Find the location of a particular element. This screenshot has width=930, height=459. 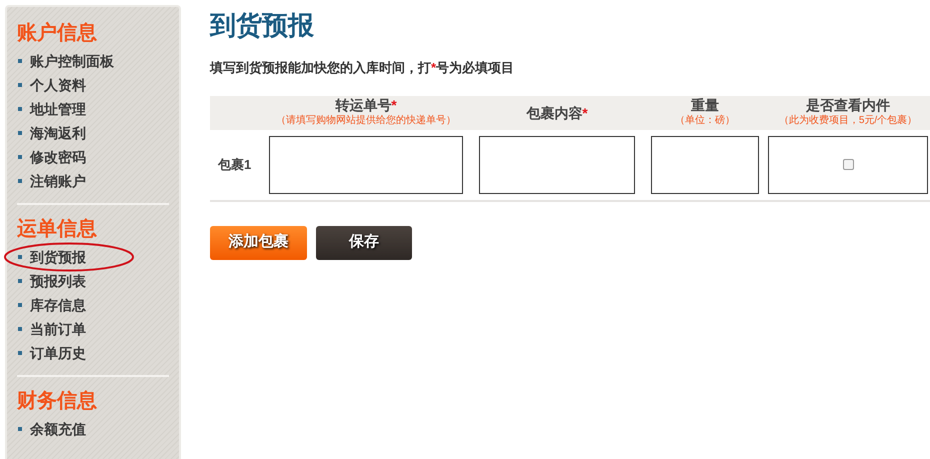

column-hint: （单位：磅） is located at coordinates (705, 121).